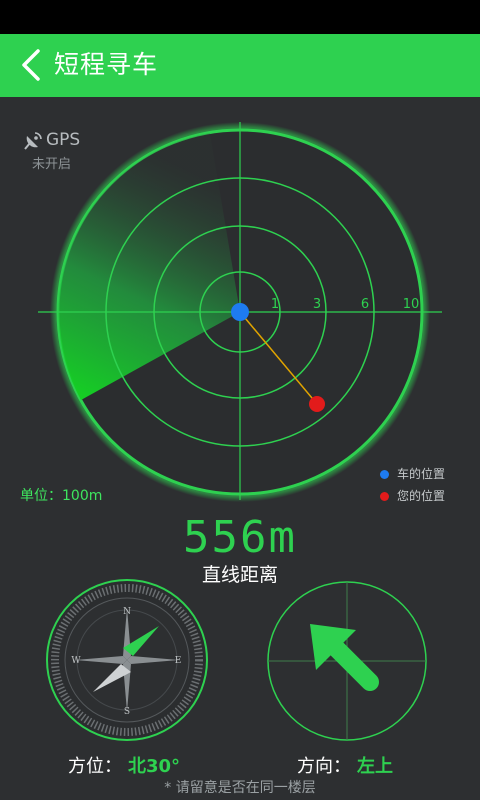  What do you see at coordinates (33, 141) in the screenshot?
I see `satellite-dish-icon` at bounding box center [33, 141].